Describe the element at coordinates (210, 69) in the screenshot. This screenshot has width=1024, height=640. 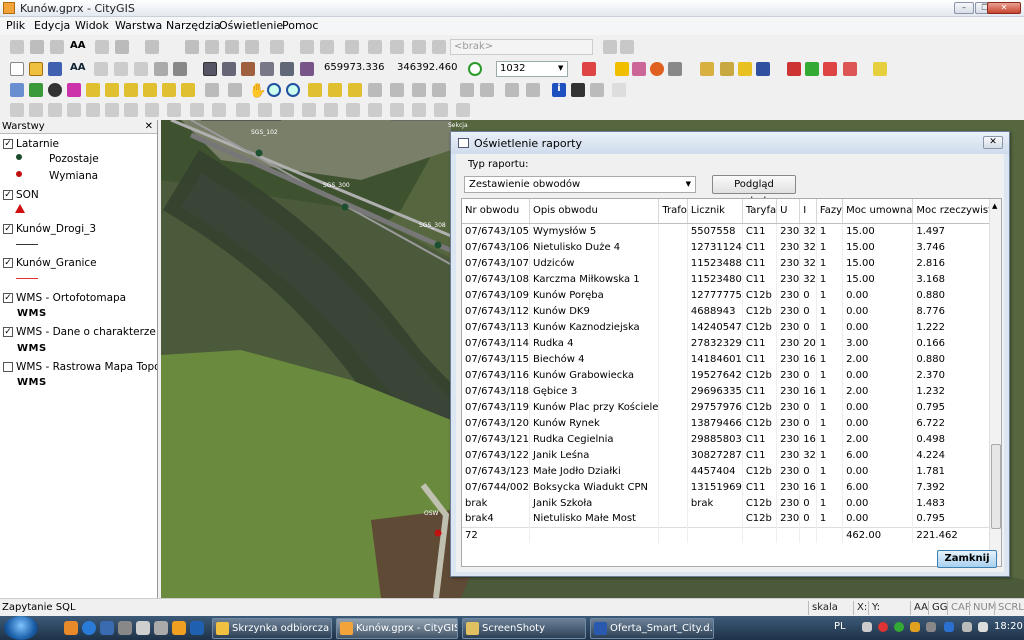
I see `window-icon` at that location.